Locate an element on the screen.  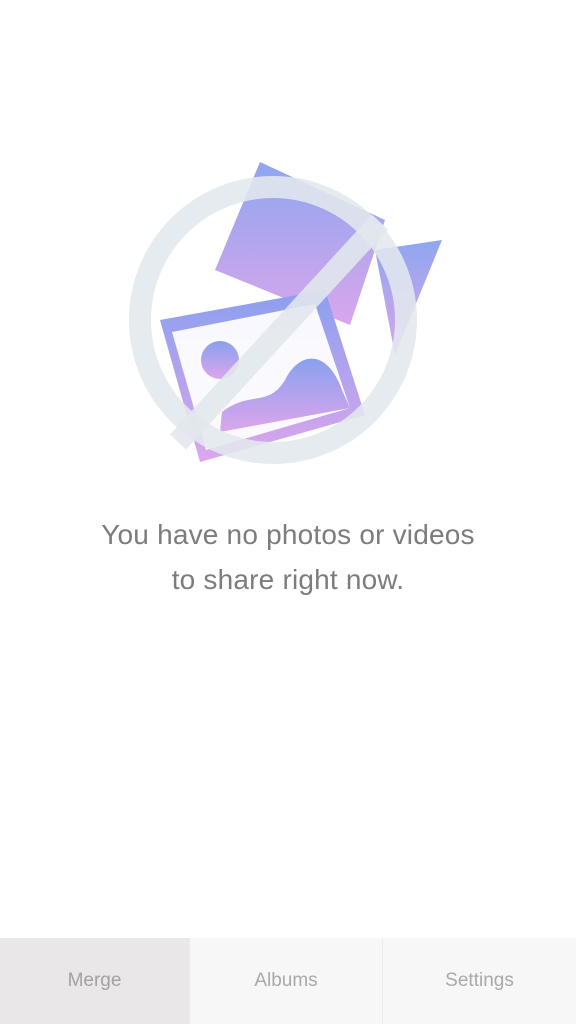
tab-settings: Settings is located at coordinates (479, 981).